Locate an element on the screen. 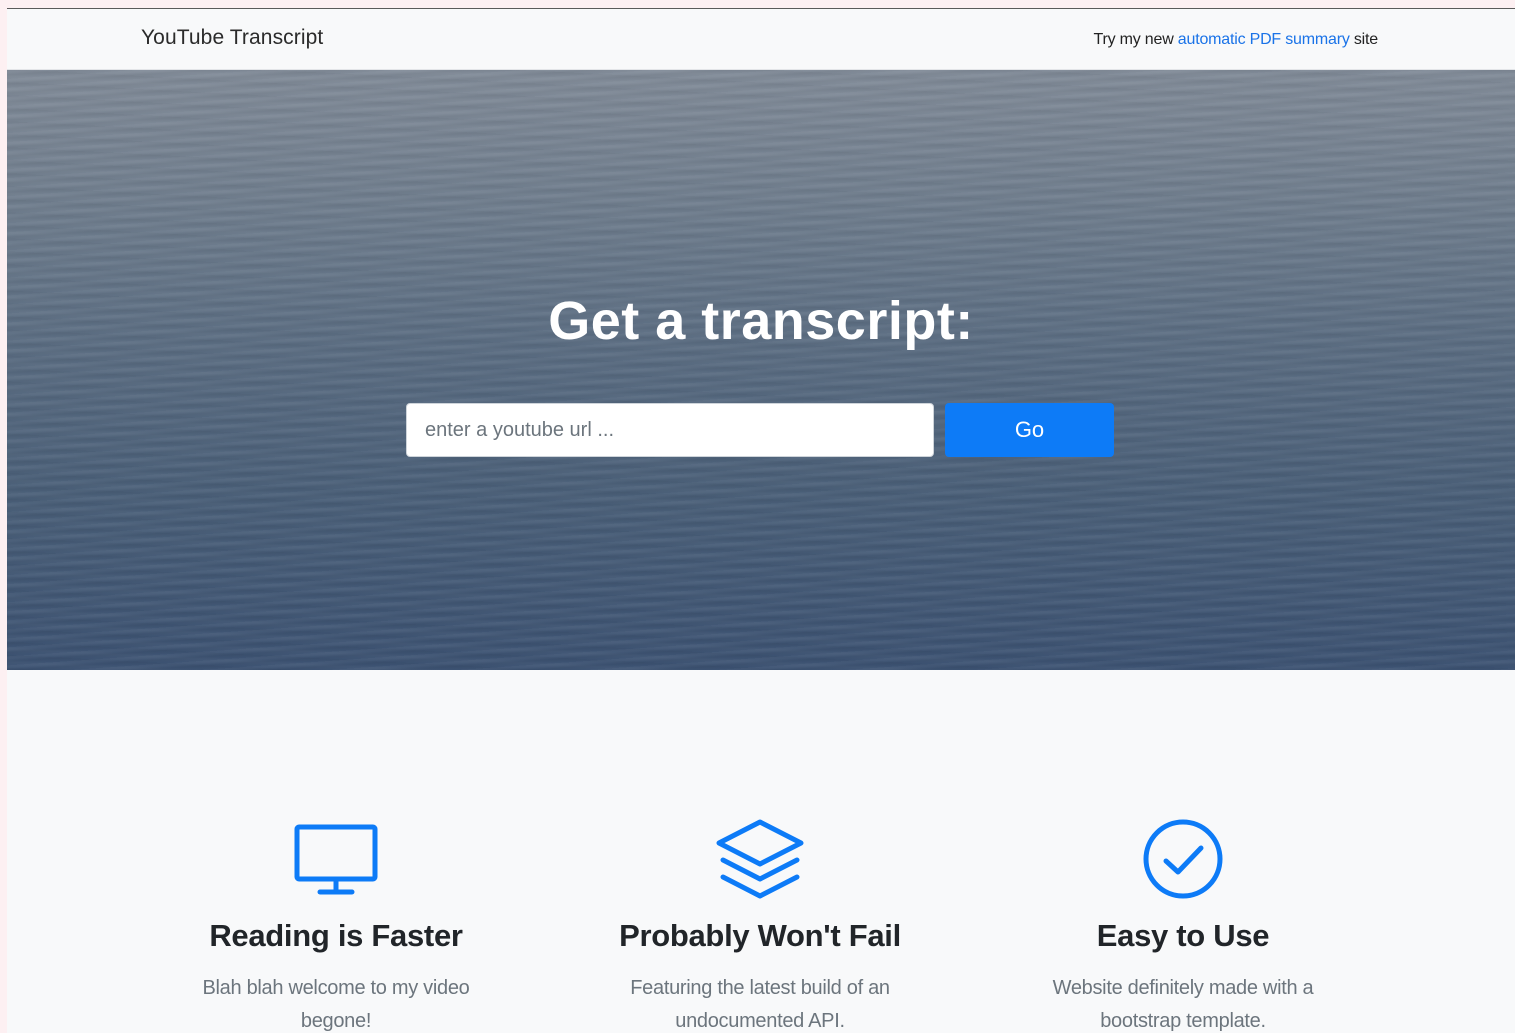 This screenshot has height=1033, width=1515. feature-description-line: Blah blah welcome to my video is located at coordinates (336, 988).